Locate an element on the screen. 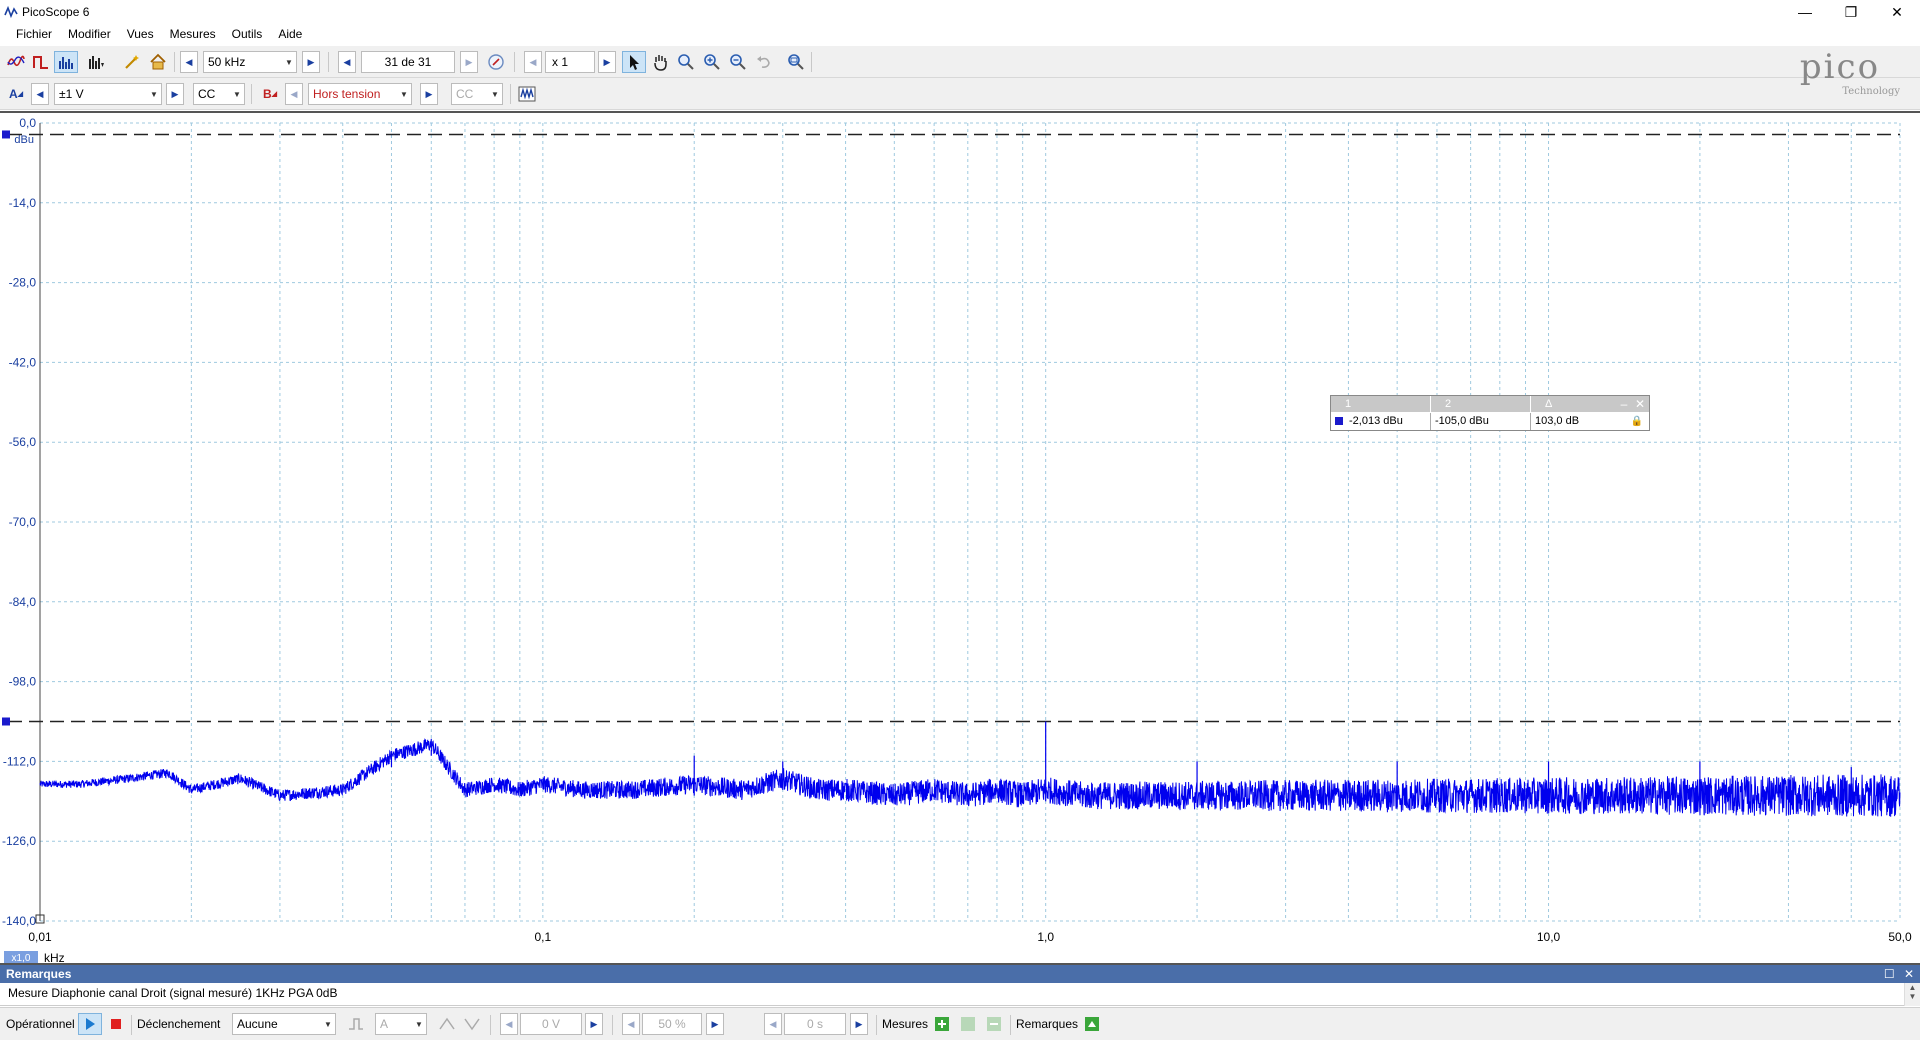 This screenshot has height=1040, width=1920. start-button is located at coordinates (90, 1024).